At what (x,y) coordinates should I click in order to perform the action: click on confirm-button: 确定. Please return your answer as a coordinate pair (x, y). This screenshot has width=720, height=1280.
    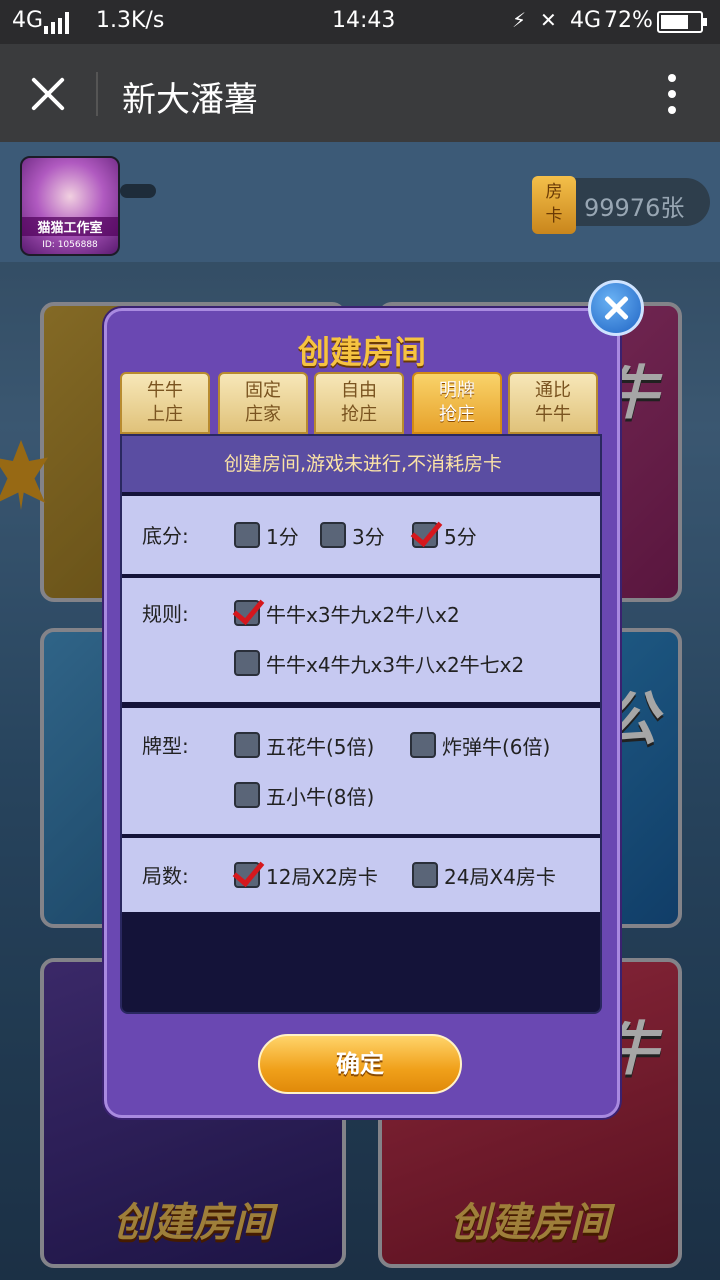
    Looking at the image, I should click on (360, 1064).